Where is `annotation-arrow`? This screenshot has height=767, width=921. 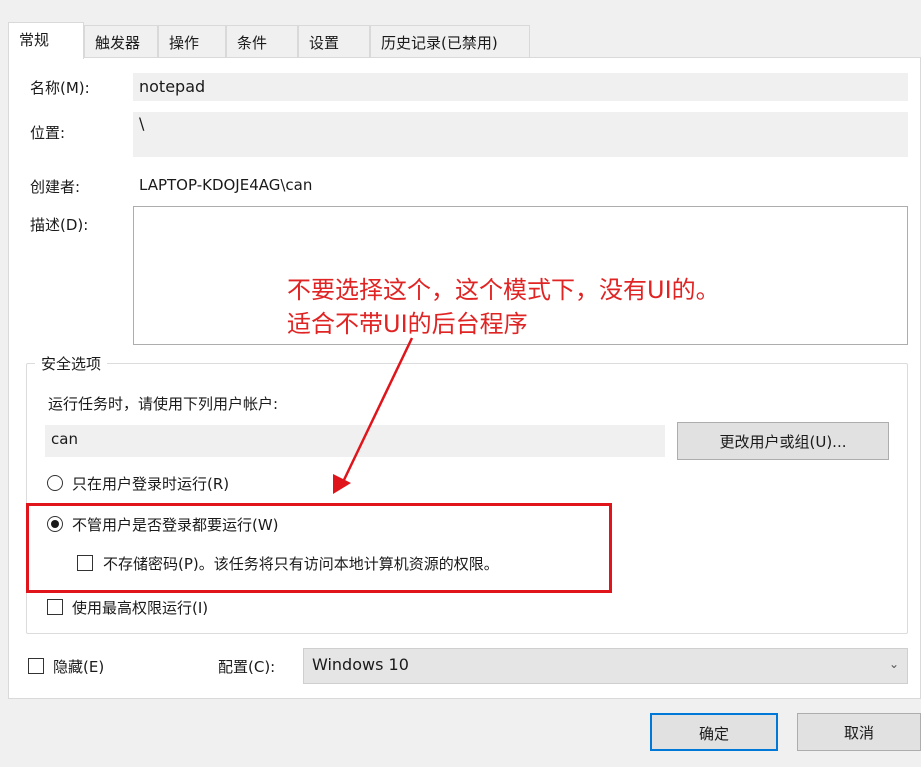
annotation-arrow is located at coordinates (373, 415).